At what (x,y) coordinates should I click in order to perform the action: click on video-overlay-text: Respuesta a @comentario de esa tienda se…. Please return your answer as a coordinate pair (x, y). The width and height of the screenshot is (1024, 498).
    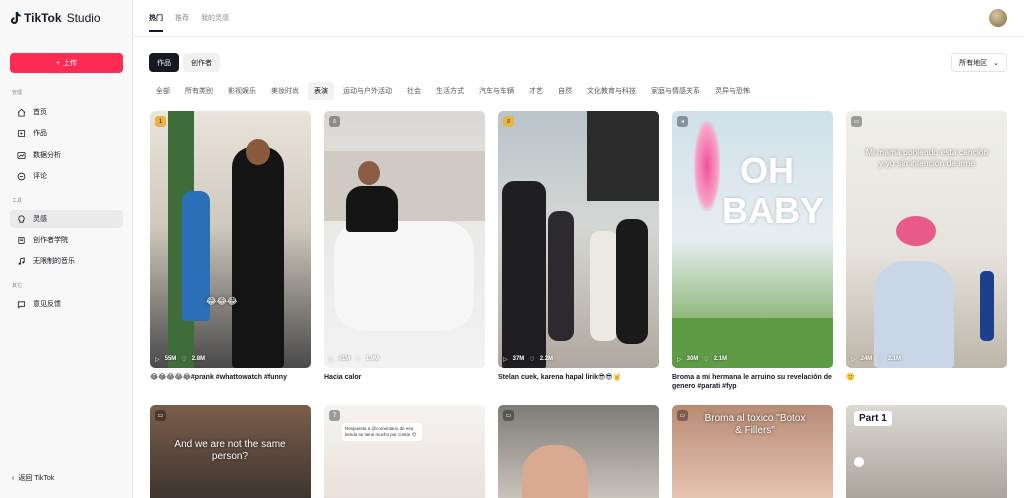
    Looking at the image, I should click on (382, 432).